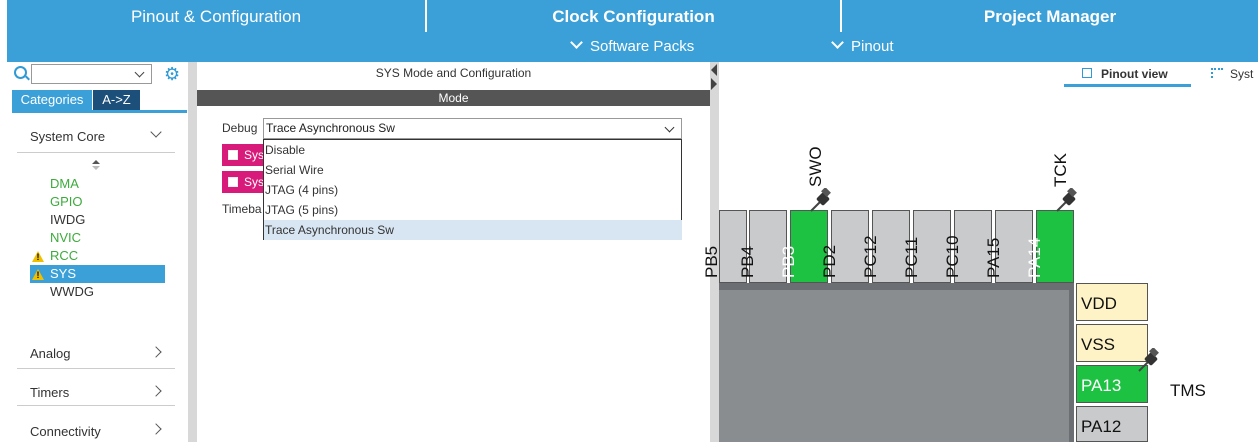 The height and width of the screenshot is (447, 1258). Describe the element at coordinates (993, 257) in the screenshot. I see `pin-label: PA15` at that location.